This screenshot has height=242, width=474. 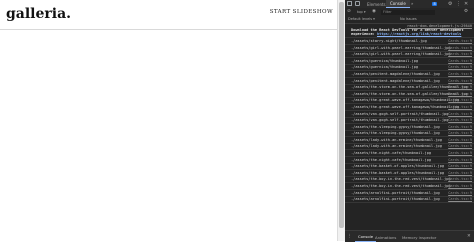 I want to click on page-scrollbar, so click(x=341, y=120).